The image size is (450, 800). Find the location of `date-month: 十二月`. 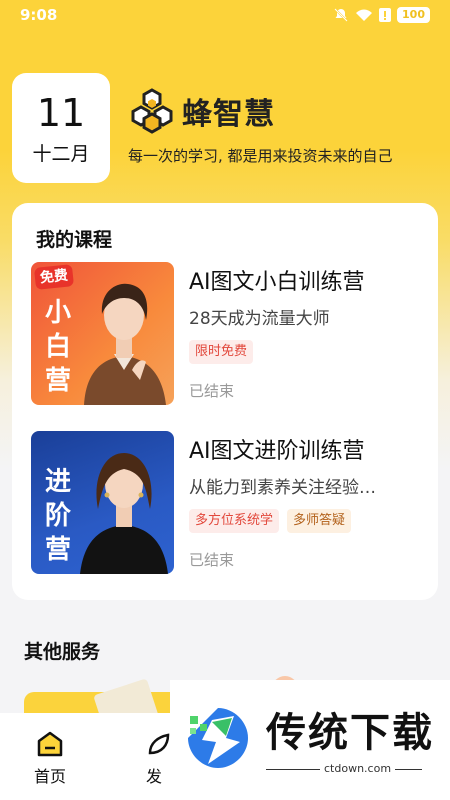

date-month: 十二月 is located at coordinates (61, 153).